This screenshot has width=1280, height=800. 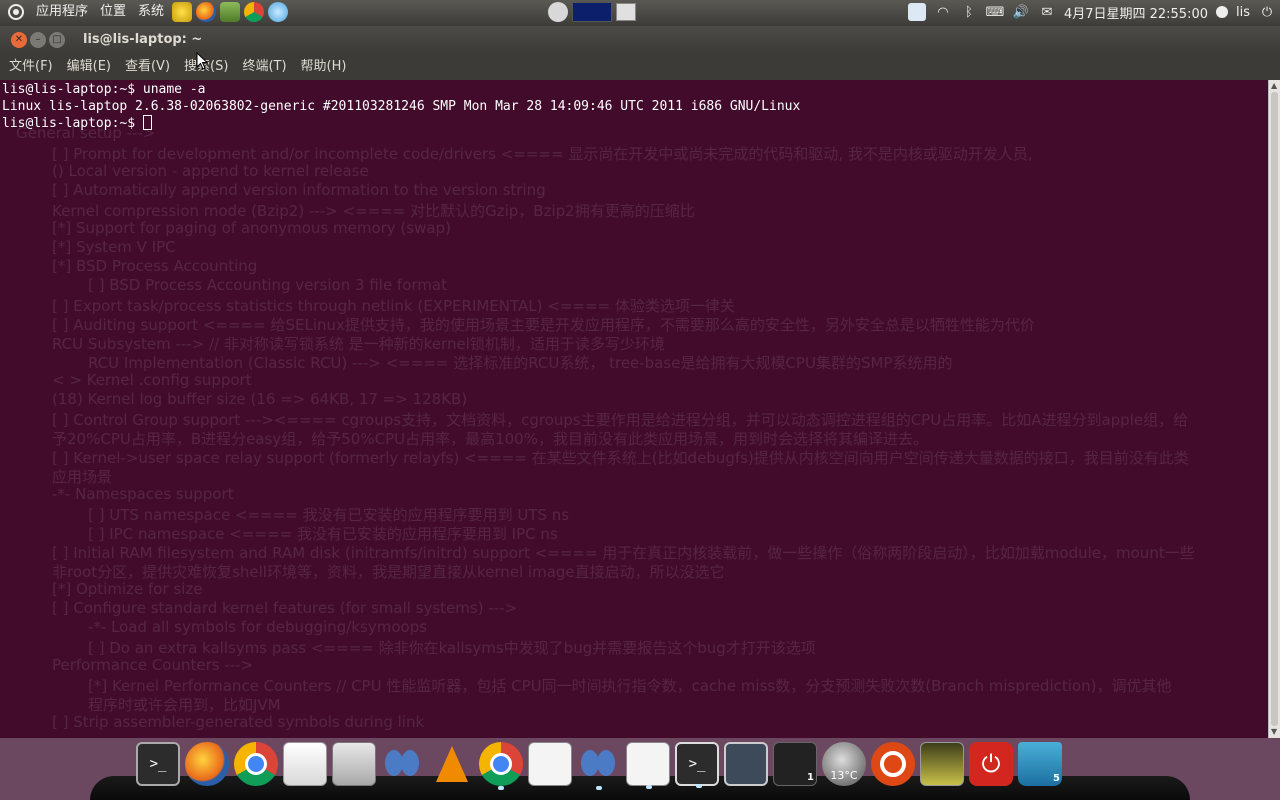 I want to click on scrollbar-thumb, so click(x=1274, y=409).